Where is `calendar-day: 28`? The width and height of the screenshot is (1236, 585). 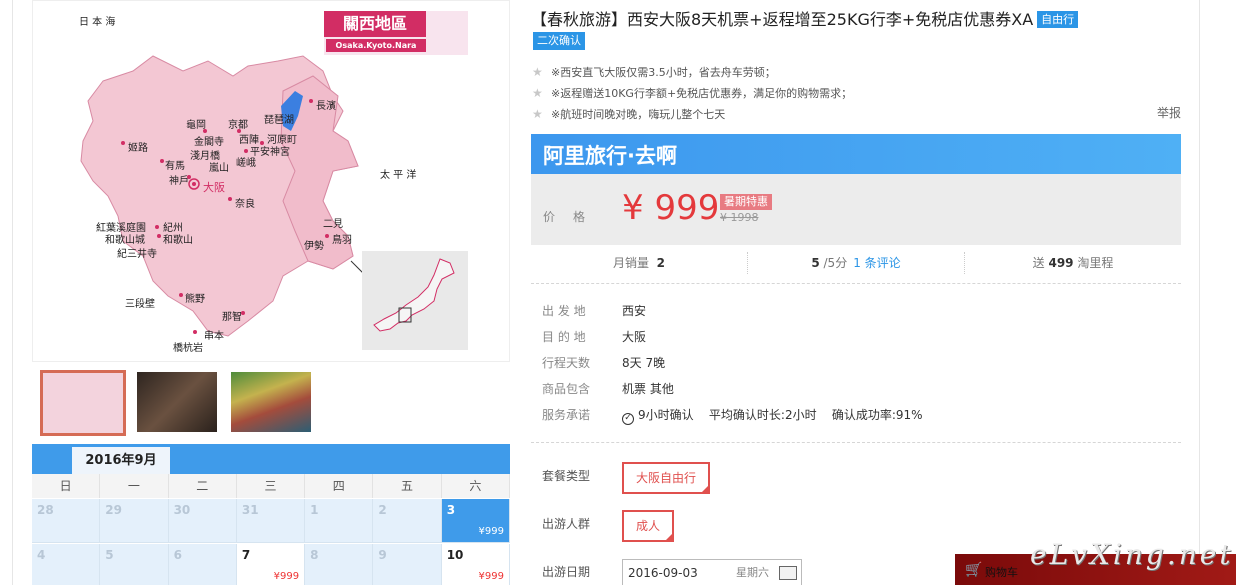 calendar-day: 28 is located at coordinates (66, 521).